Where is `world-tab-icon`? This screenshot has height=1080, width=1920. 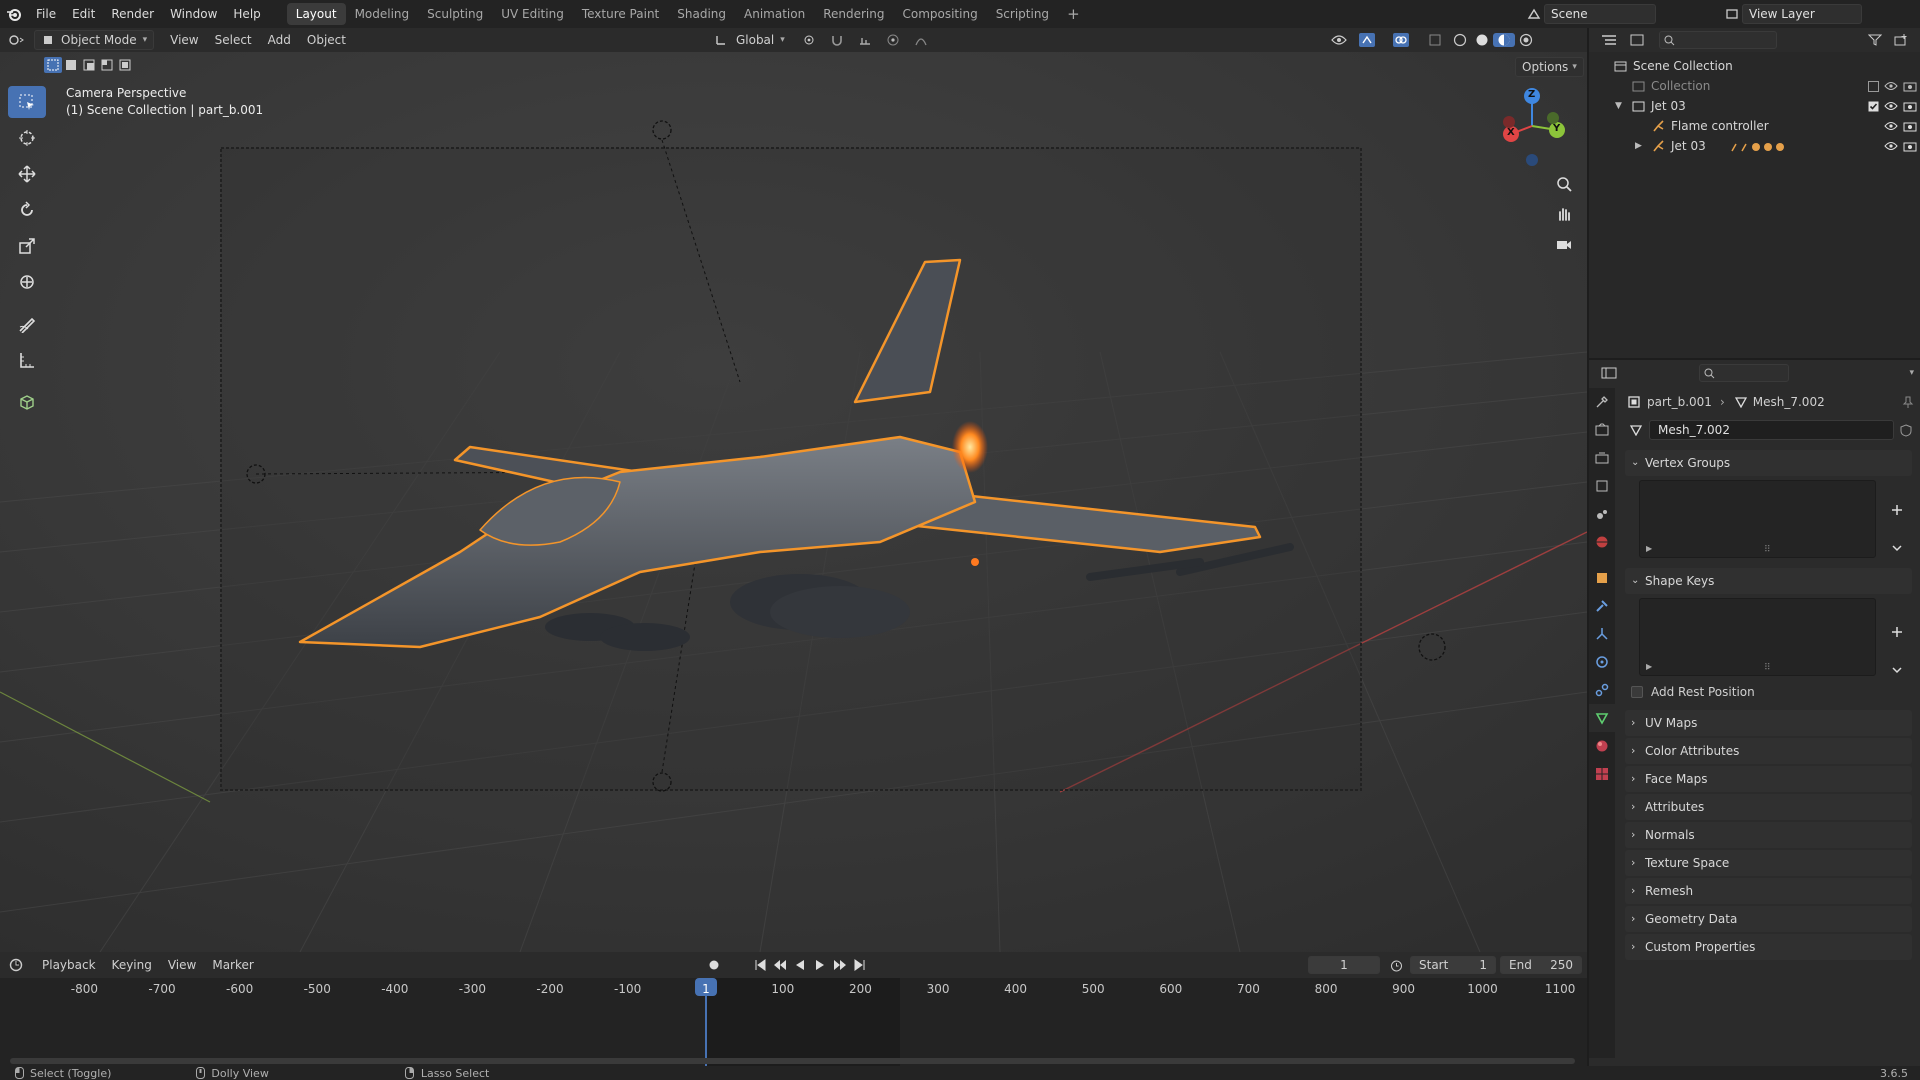
world-tab-icon is located at coordinates (1602, 542).